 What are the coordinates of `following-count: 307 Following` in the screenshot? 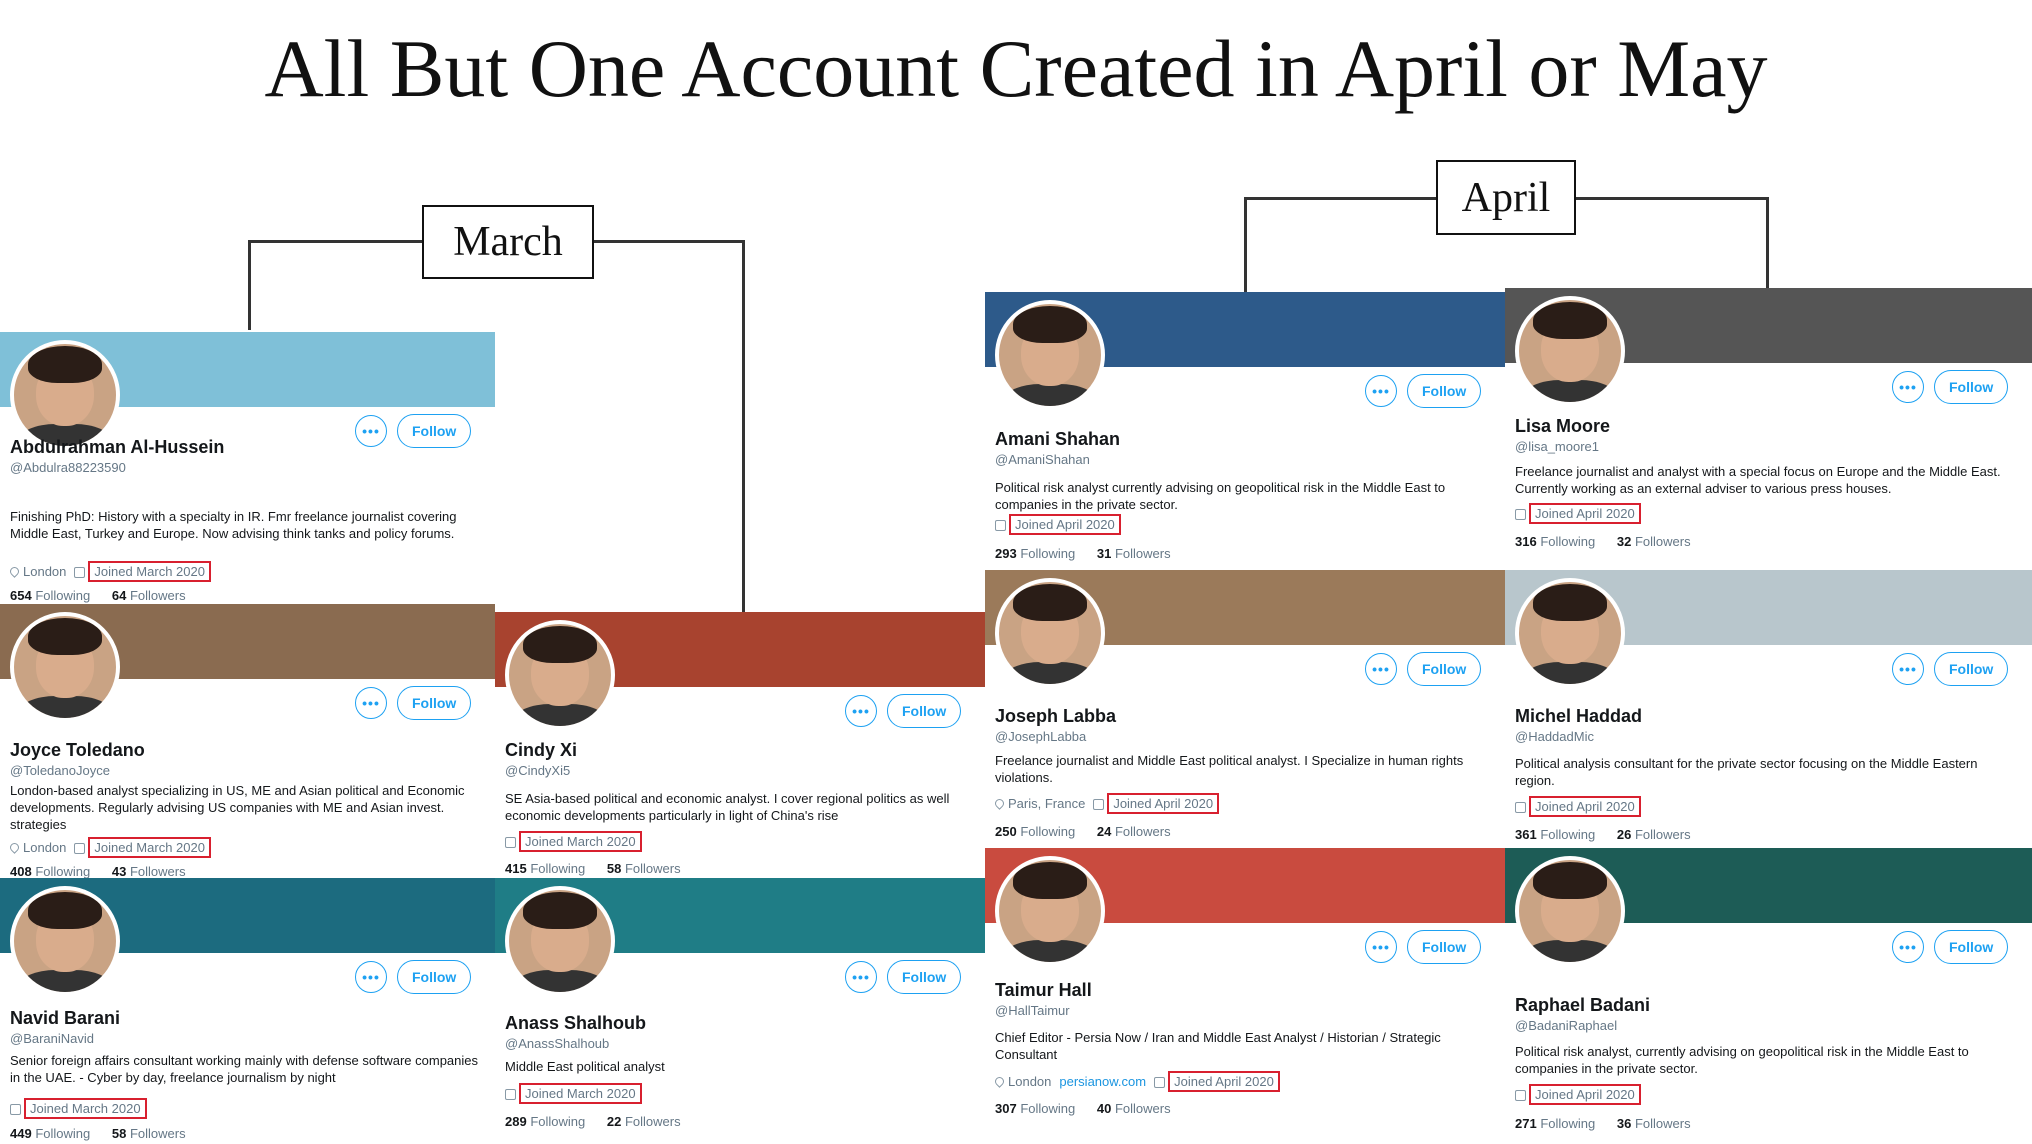 It's located at (1035, 1108).